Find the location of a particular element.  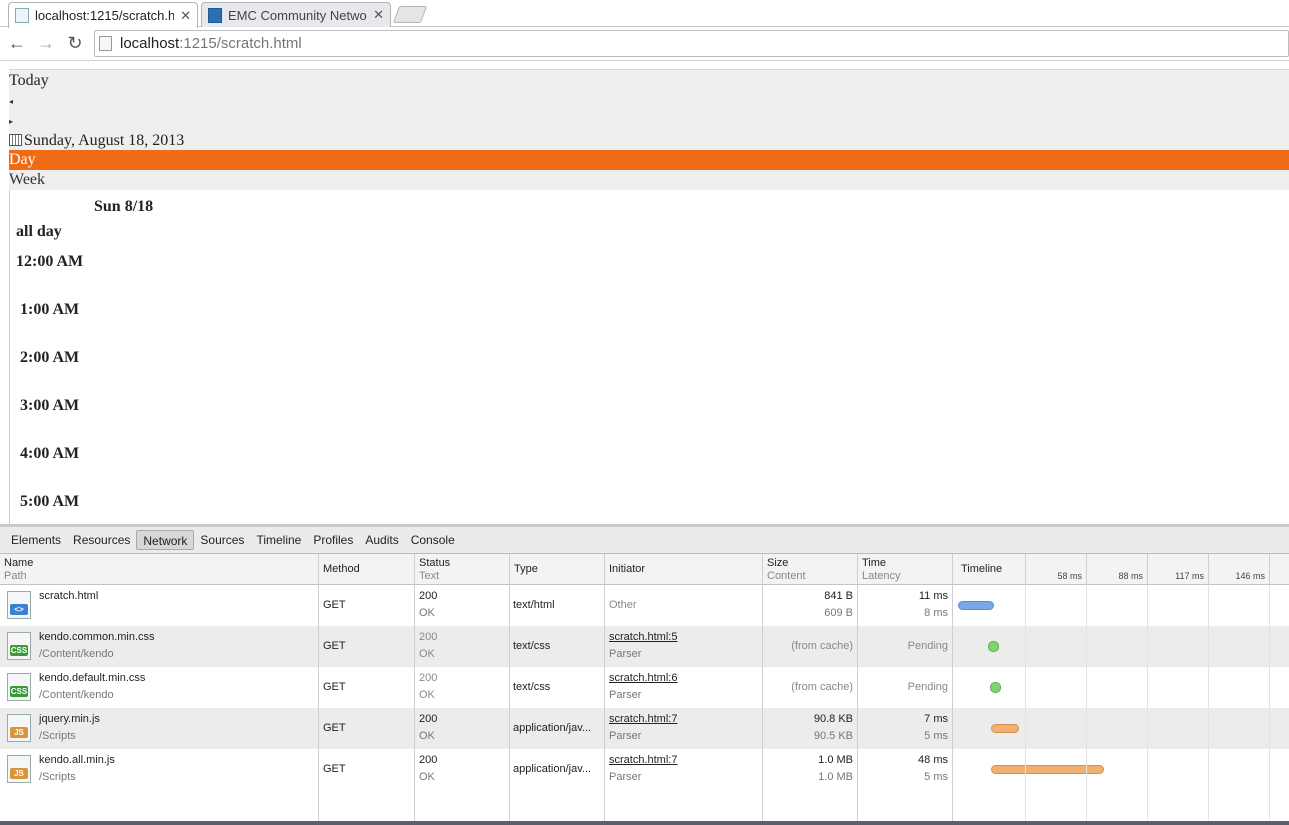

time-label: 1:00 AM is located at coordinates (50, 309).